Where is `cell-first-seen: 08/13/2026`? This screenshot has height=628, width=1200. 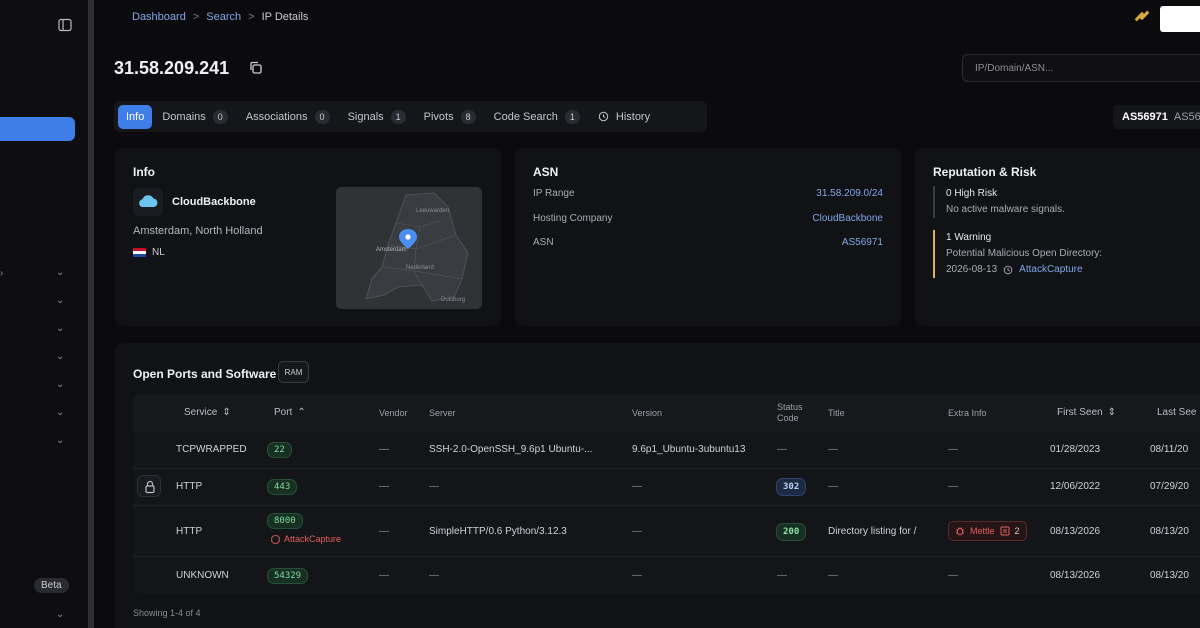
cell-first-seen: 08/13/2026 is located at coordinates (1075, 575).